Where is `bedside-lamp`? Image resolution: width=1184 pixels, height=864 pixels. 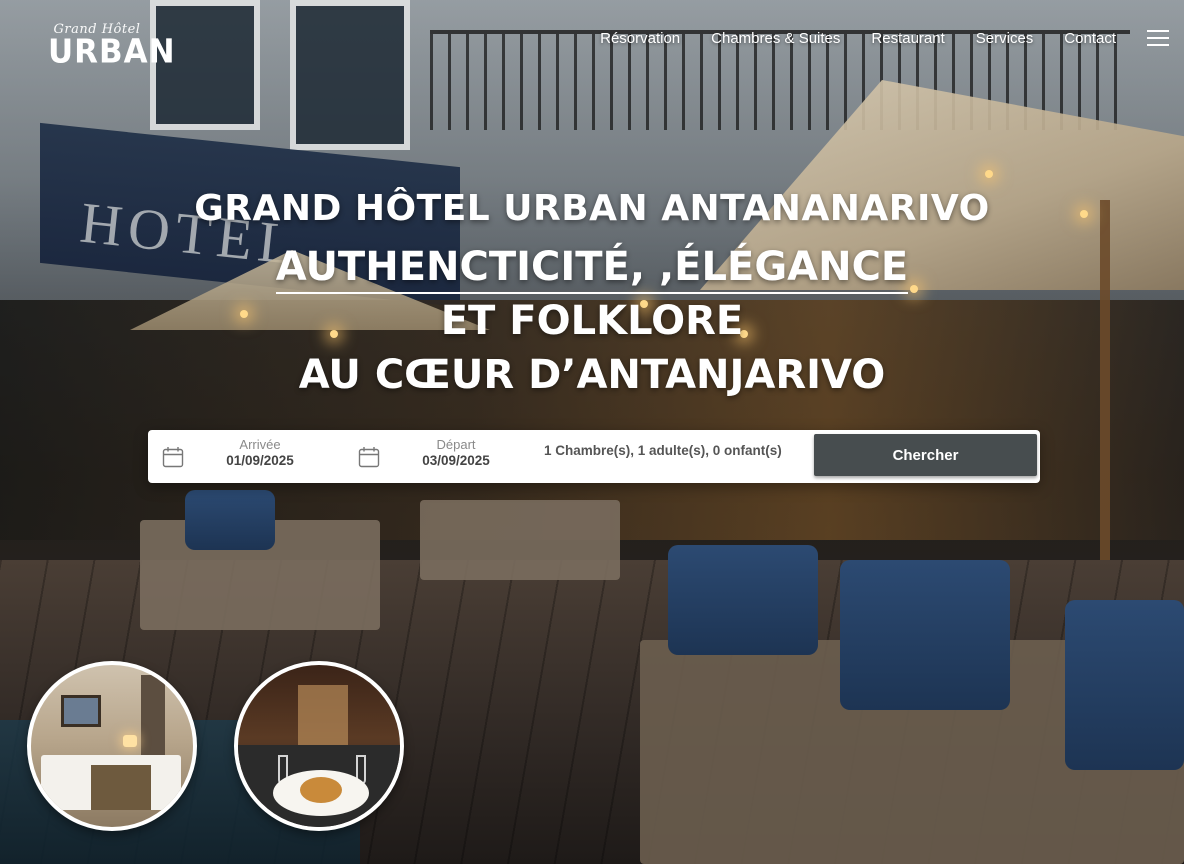
bedside-lamp is located at coordinates (130, 741).